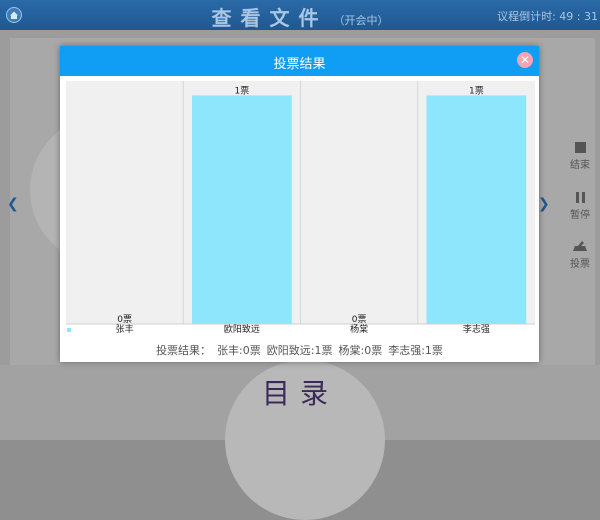  I want to click on top-bar: 查看文件 （开会中） 议程倒计时: 49 : 31, so click(300, 15).